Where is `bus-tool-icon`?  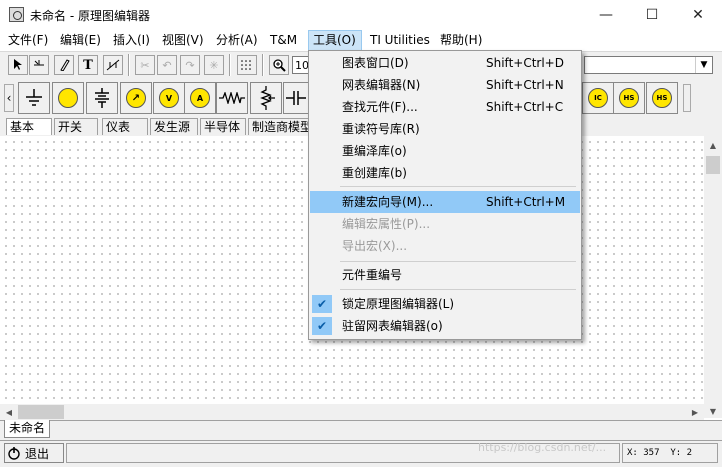 bus-tool-icon is located at coordinates (113, 65).